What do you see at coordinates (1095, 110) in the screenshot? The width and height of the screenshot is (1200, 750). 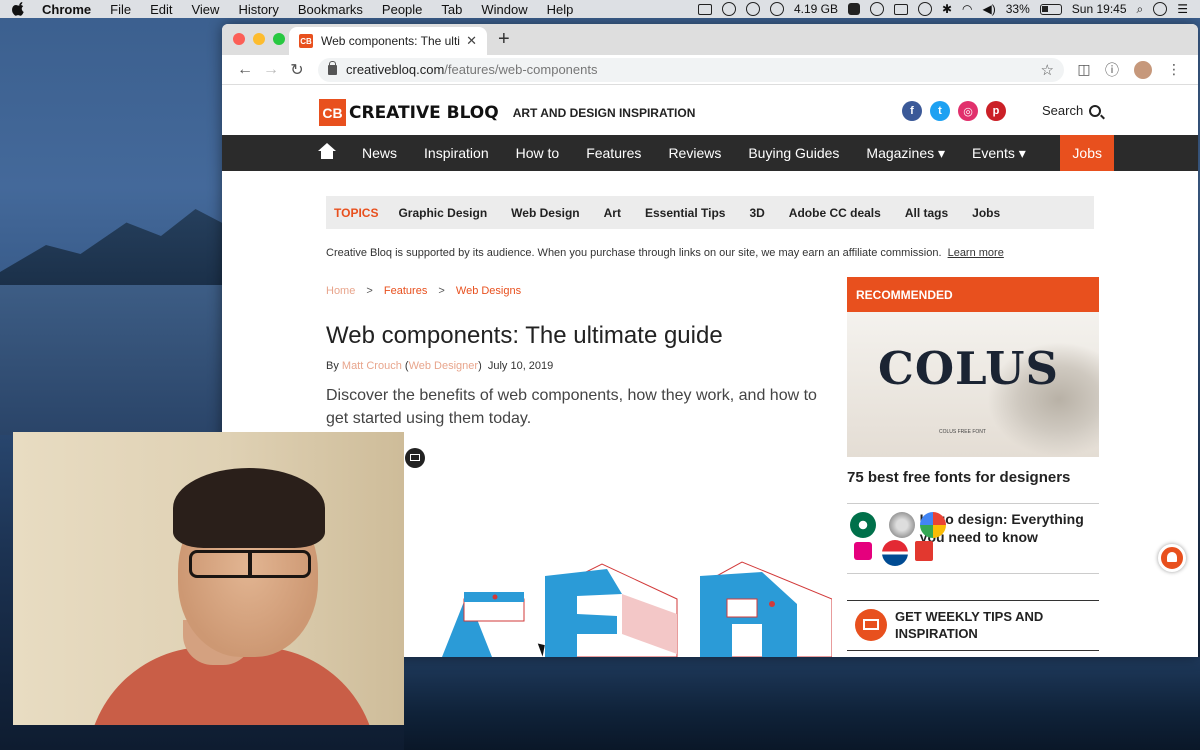 I see `search-icon` at bounding box center [1095, 110].